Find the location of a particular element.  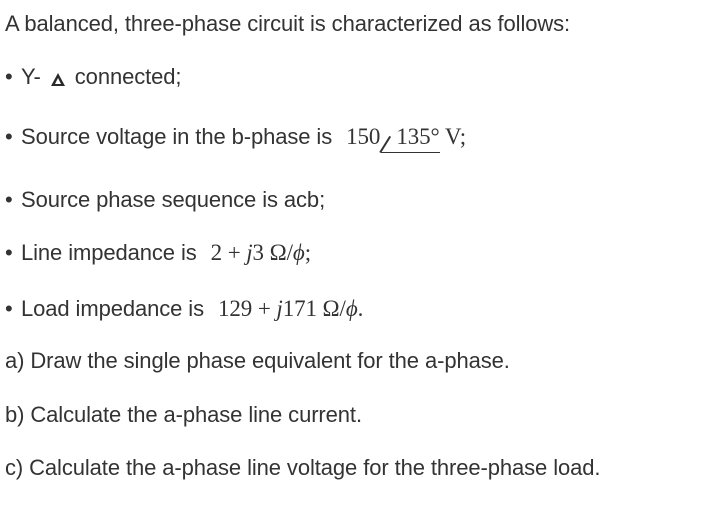

punctuation: . is located at coordinates (360, 308).